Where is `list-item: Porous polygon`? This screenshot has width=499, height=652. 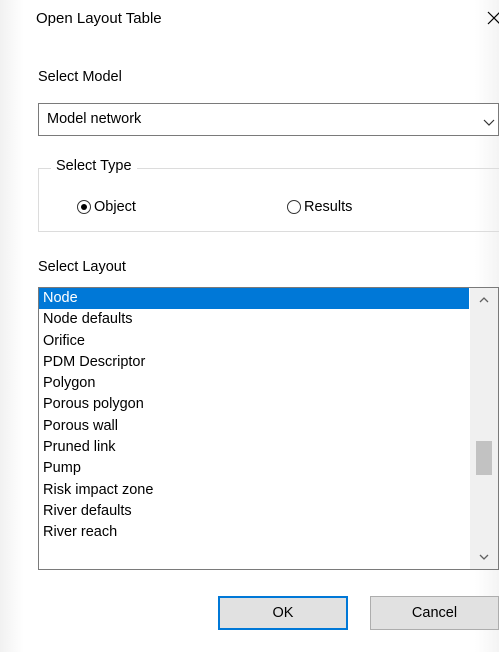 list-item: Porous polygon is located at coordinates (254, 404).